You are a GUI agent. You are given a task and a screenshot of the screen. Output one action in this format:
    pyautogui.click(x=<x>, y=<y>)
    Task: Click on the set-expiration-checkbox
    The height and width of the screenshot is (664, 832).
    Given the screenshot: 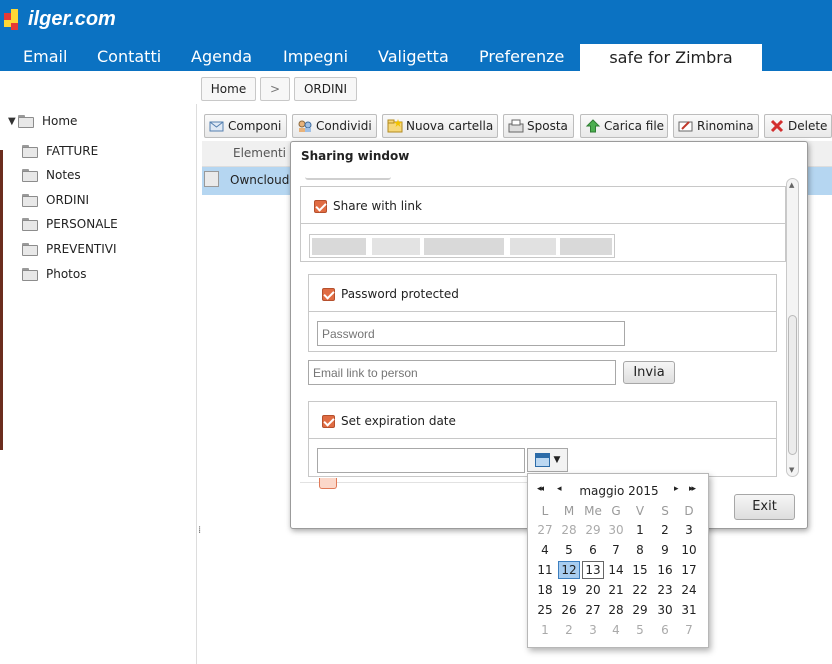 What is the action you would take?
    pyautogui.click(x=328, y=421)
    